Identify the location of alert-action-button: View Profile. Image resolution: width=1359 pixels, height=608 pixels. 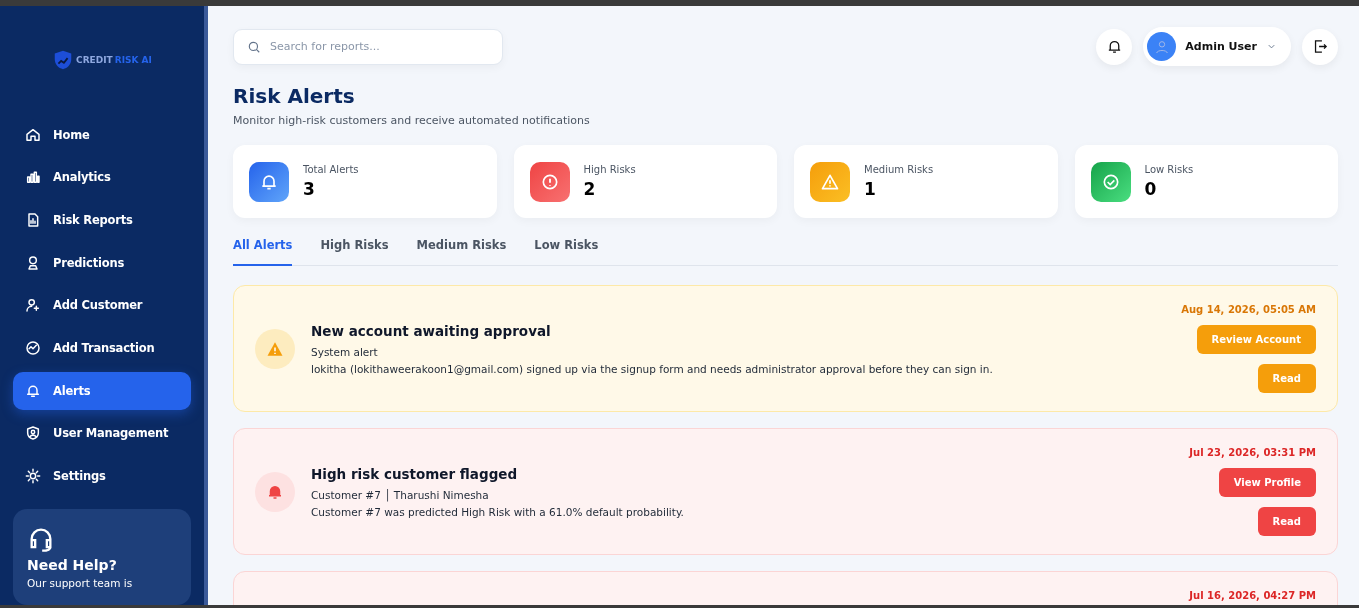
(1267, 482).